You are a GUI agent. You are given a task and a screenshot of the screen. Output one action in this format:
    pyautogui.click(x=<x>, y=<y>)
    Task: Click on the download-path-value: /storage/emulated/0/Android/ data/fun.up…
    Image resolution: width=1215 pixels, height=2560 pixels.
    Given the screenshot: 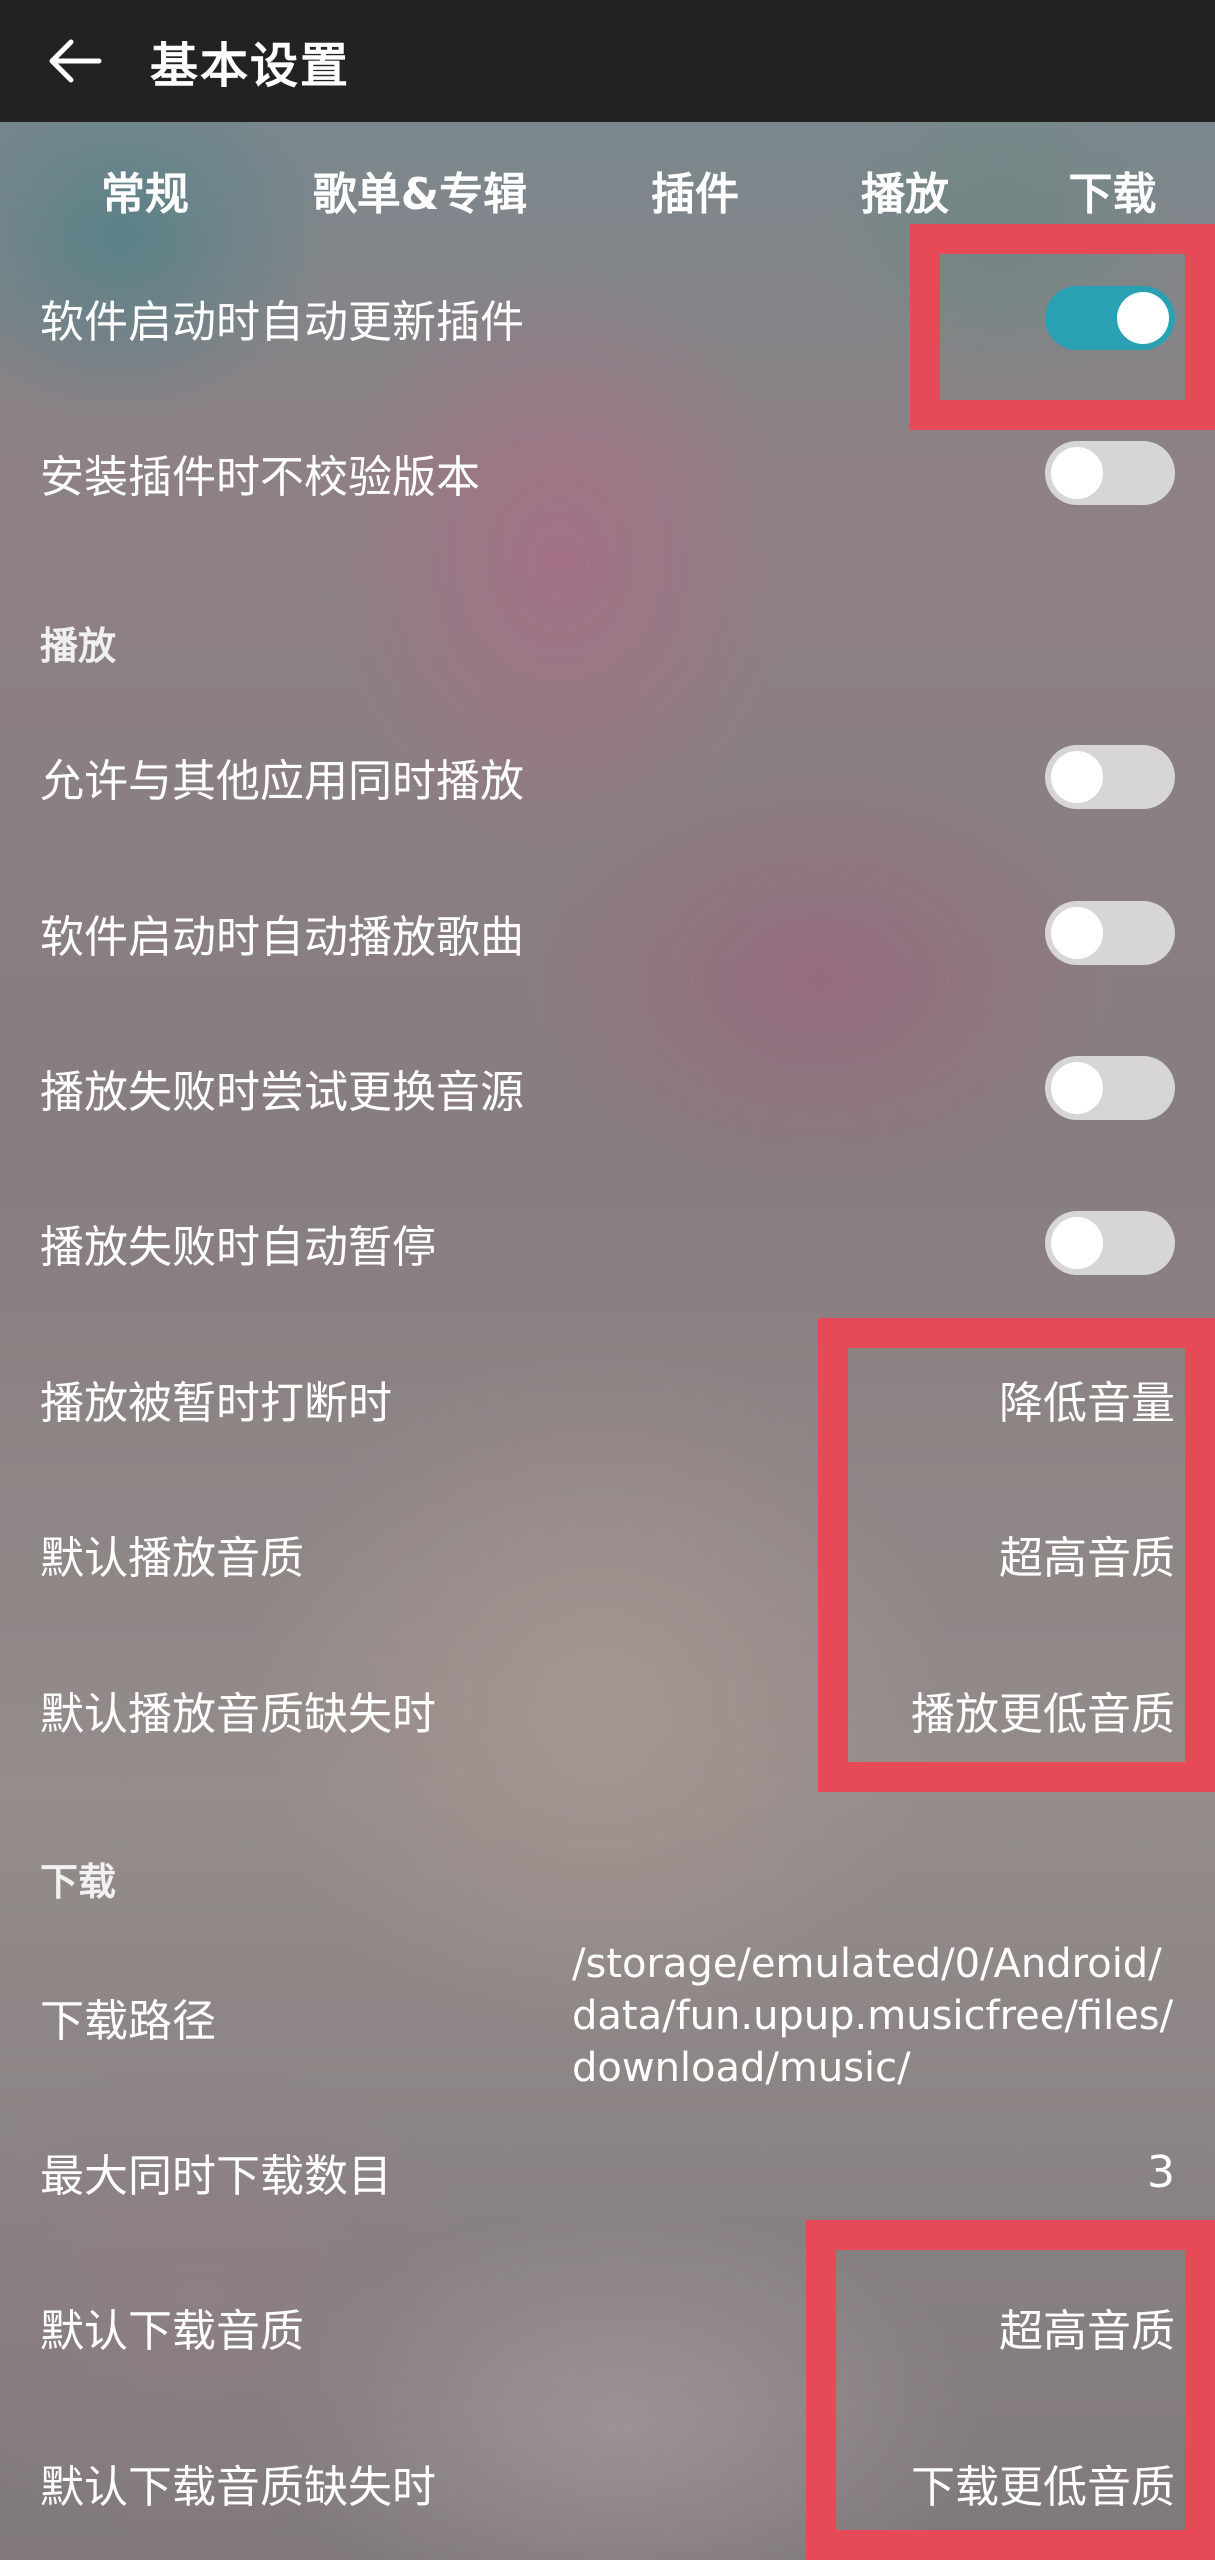 What is the action you would take?
    pyautogui.click(x=877, y=2016)
    